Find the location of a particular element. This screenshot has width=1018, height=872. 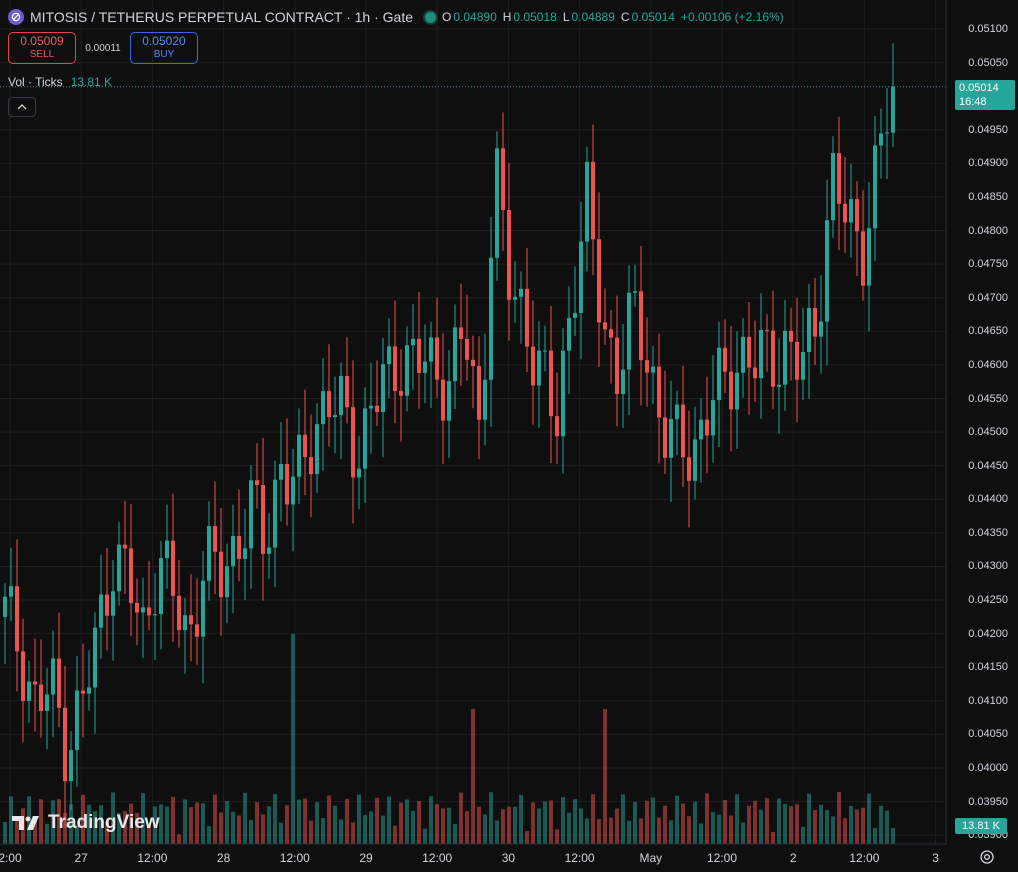

change-value: +0.00106 (+2.16%) is located at coordinates (732, 17).